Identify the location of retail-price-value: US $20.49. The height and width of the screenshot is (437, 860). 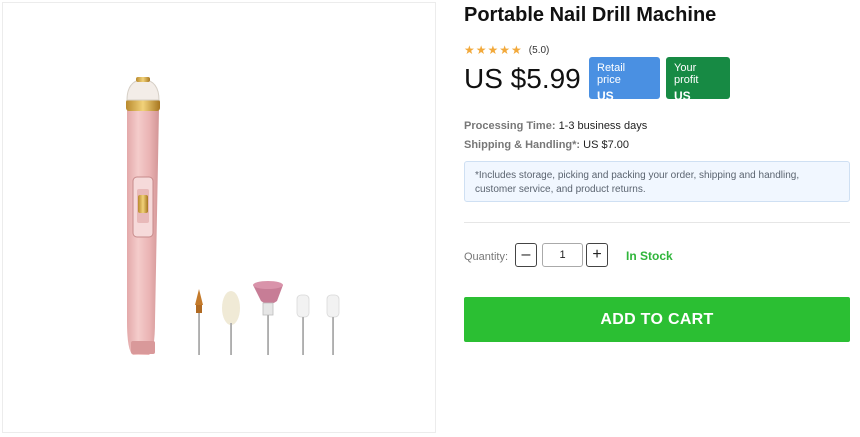
(615, 103).